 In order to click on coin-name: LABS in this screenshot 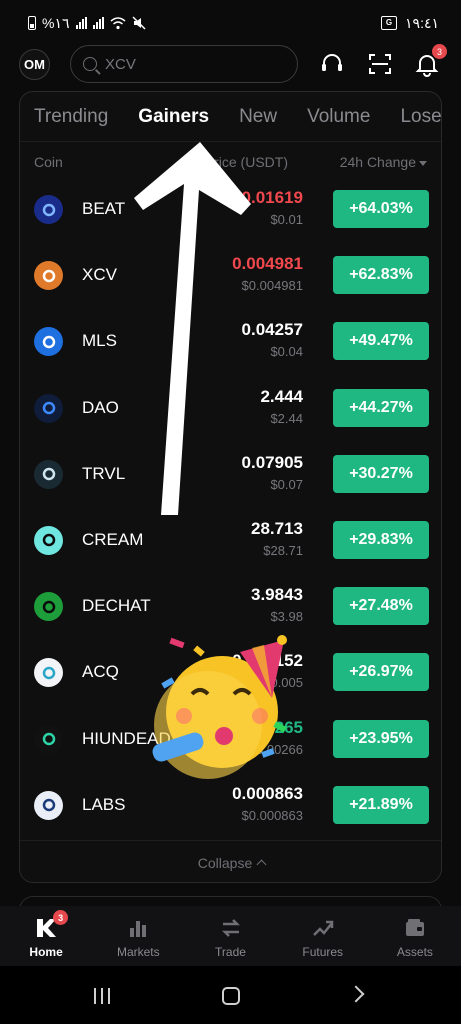, I will do `click(104, 804)`.